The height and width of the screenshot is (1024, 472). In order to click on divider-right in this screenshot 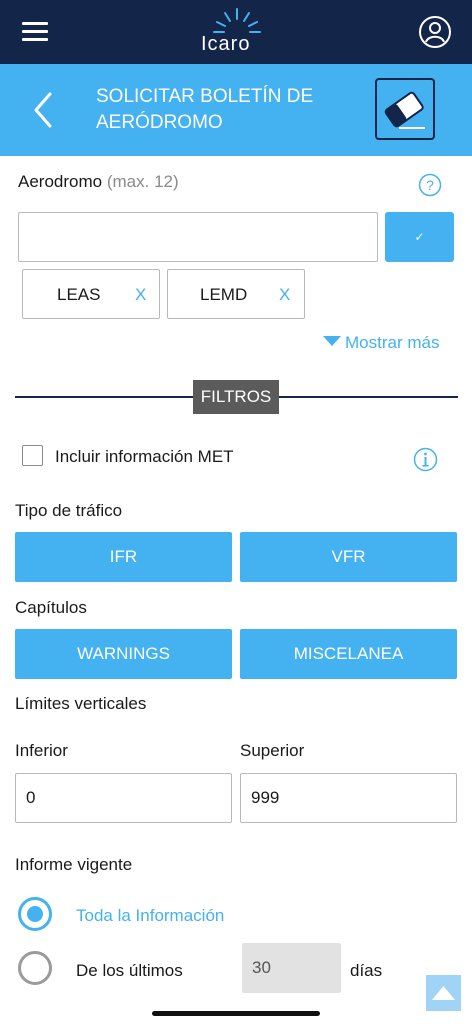, I will do `click(368, 397)`.